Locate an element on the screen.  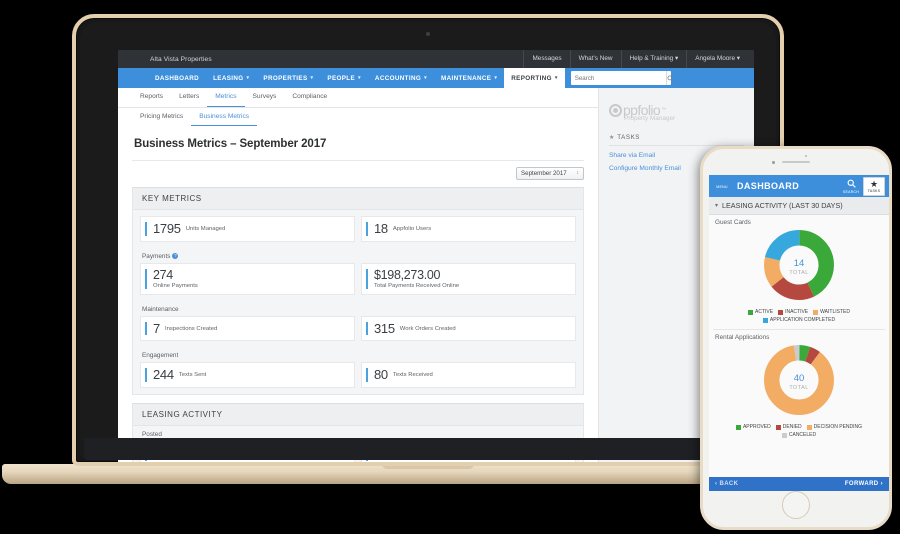
nav-item-people: PEOPLE ▾ is located at coordinates (344, 78).